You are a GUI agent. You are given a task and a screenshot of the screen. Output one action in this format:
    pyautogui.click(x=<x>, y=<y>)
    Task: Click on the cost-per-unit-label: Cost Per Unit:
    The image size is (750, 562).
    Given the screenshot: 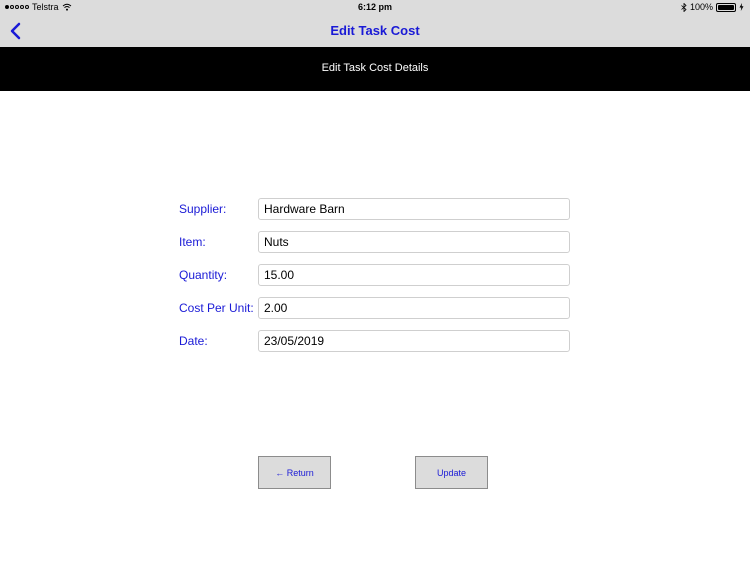 What is the action you would take?
    pyautogui.click(x=216, y=308)
    